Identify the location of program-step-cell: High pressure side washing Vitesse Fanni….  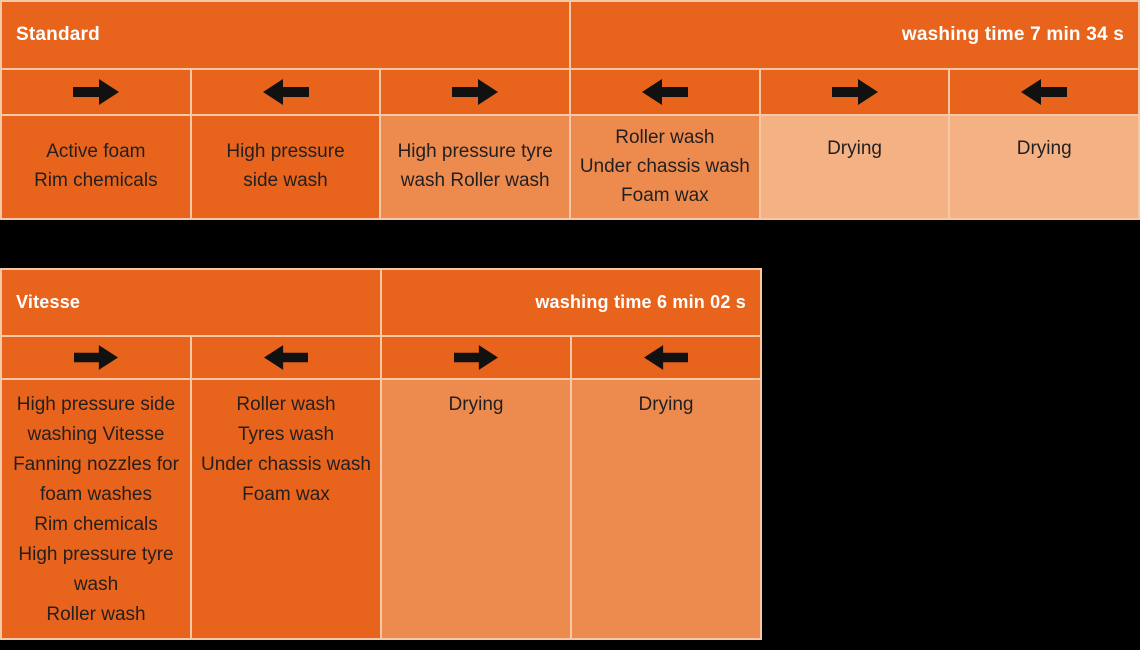
(97, 510).